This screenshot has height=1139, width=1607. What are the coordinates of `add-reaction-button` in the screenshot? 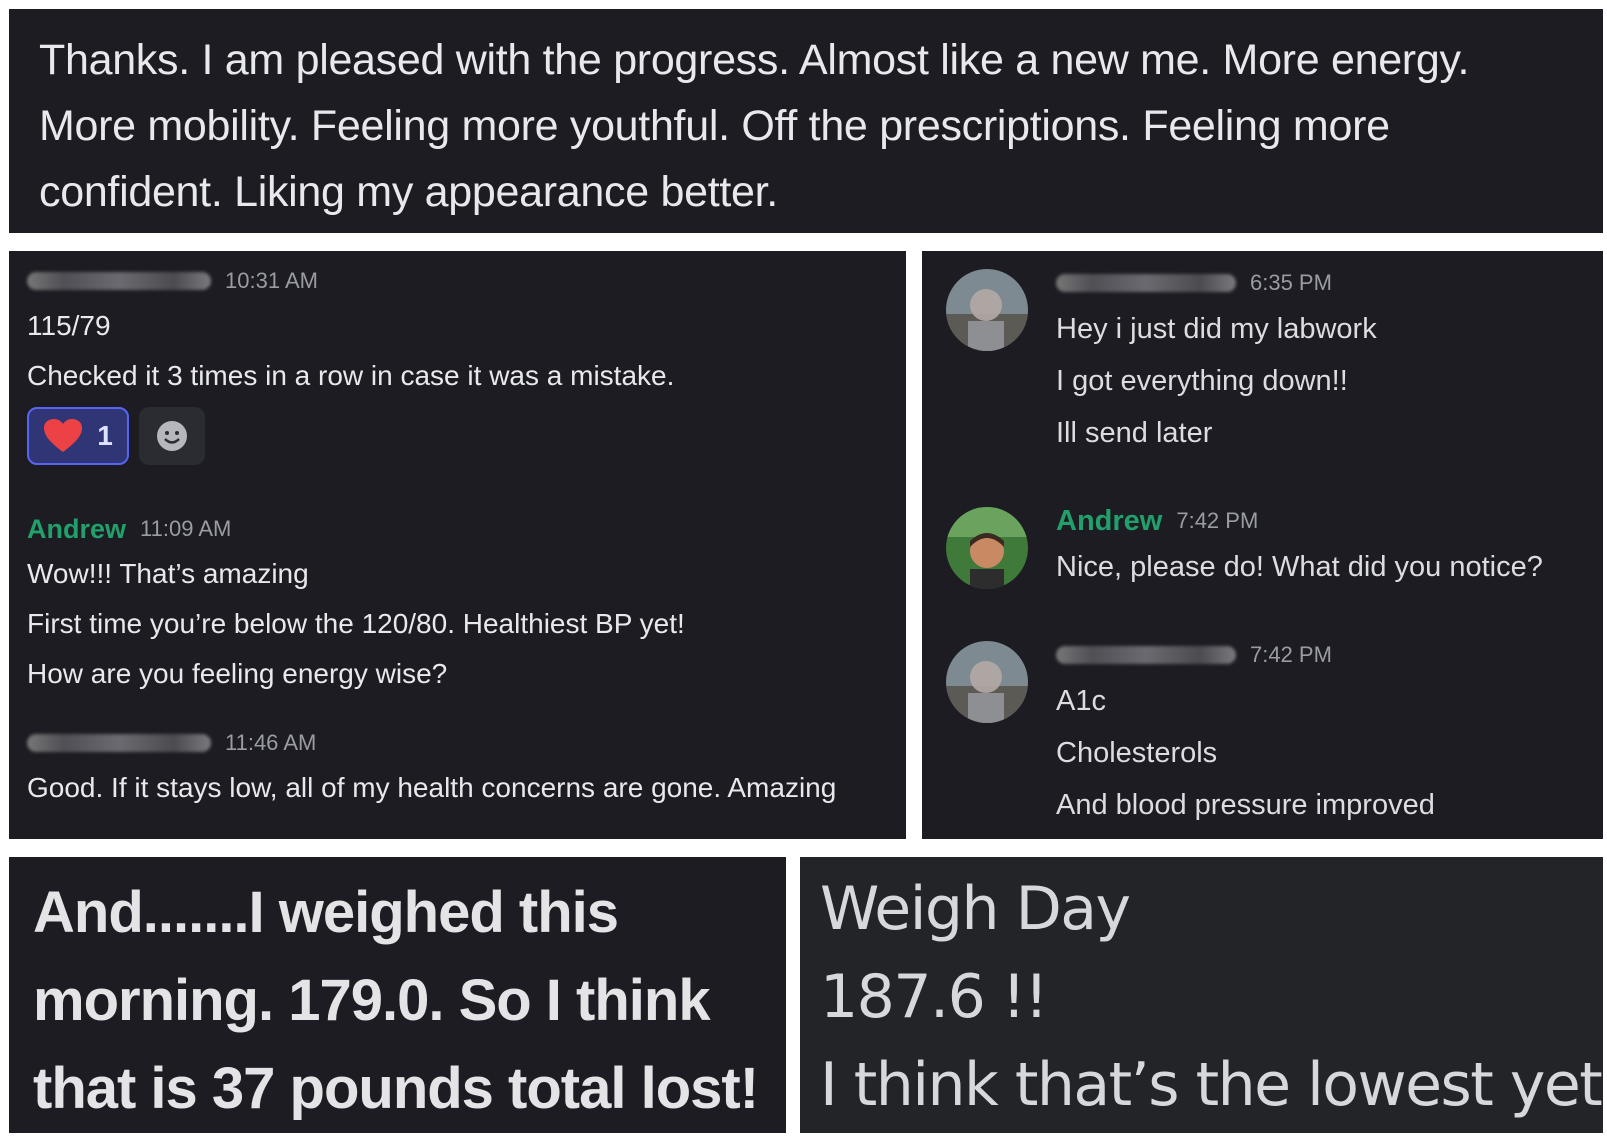 It's located at (172, 436).